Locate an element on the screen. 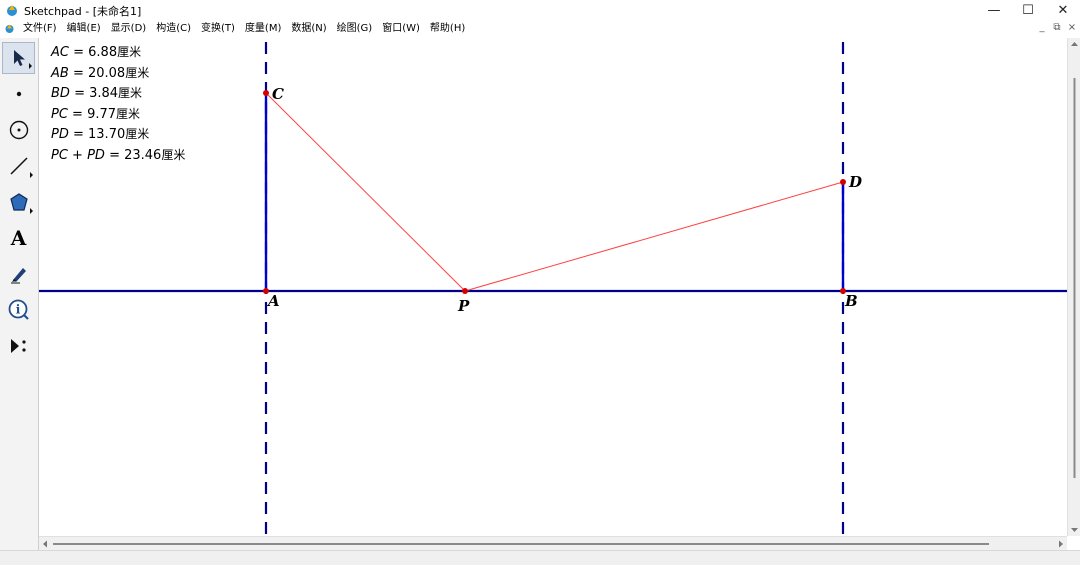  point-tool-icon is located at coordinates (18, 94).